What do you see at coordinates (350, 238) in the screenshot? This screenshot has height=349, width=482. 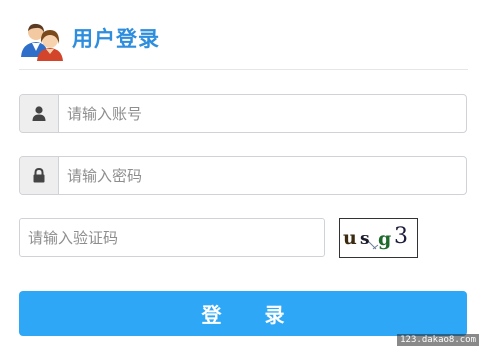 I see `captcha-char: u` at bounding box center [350, 238].